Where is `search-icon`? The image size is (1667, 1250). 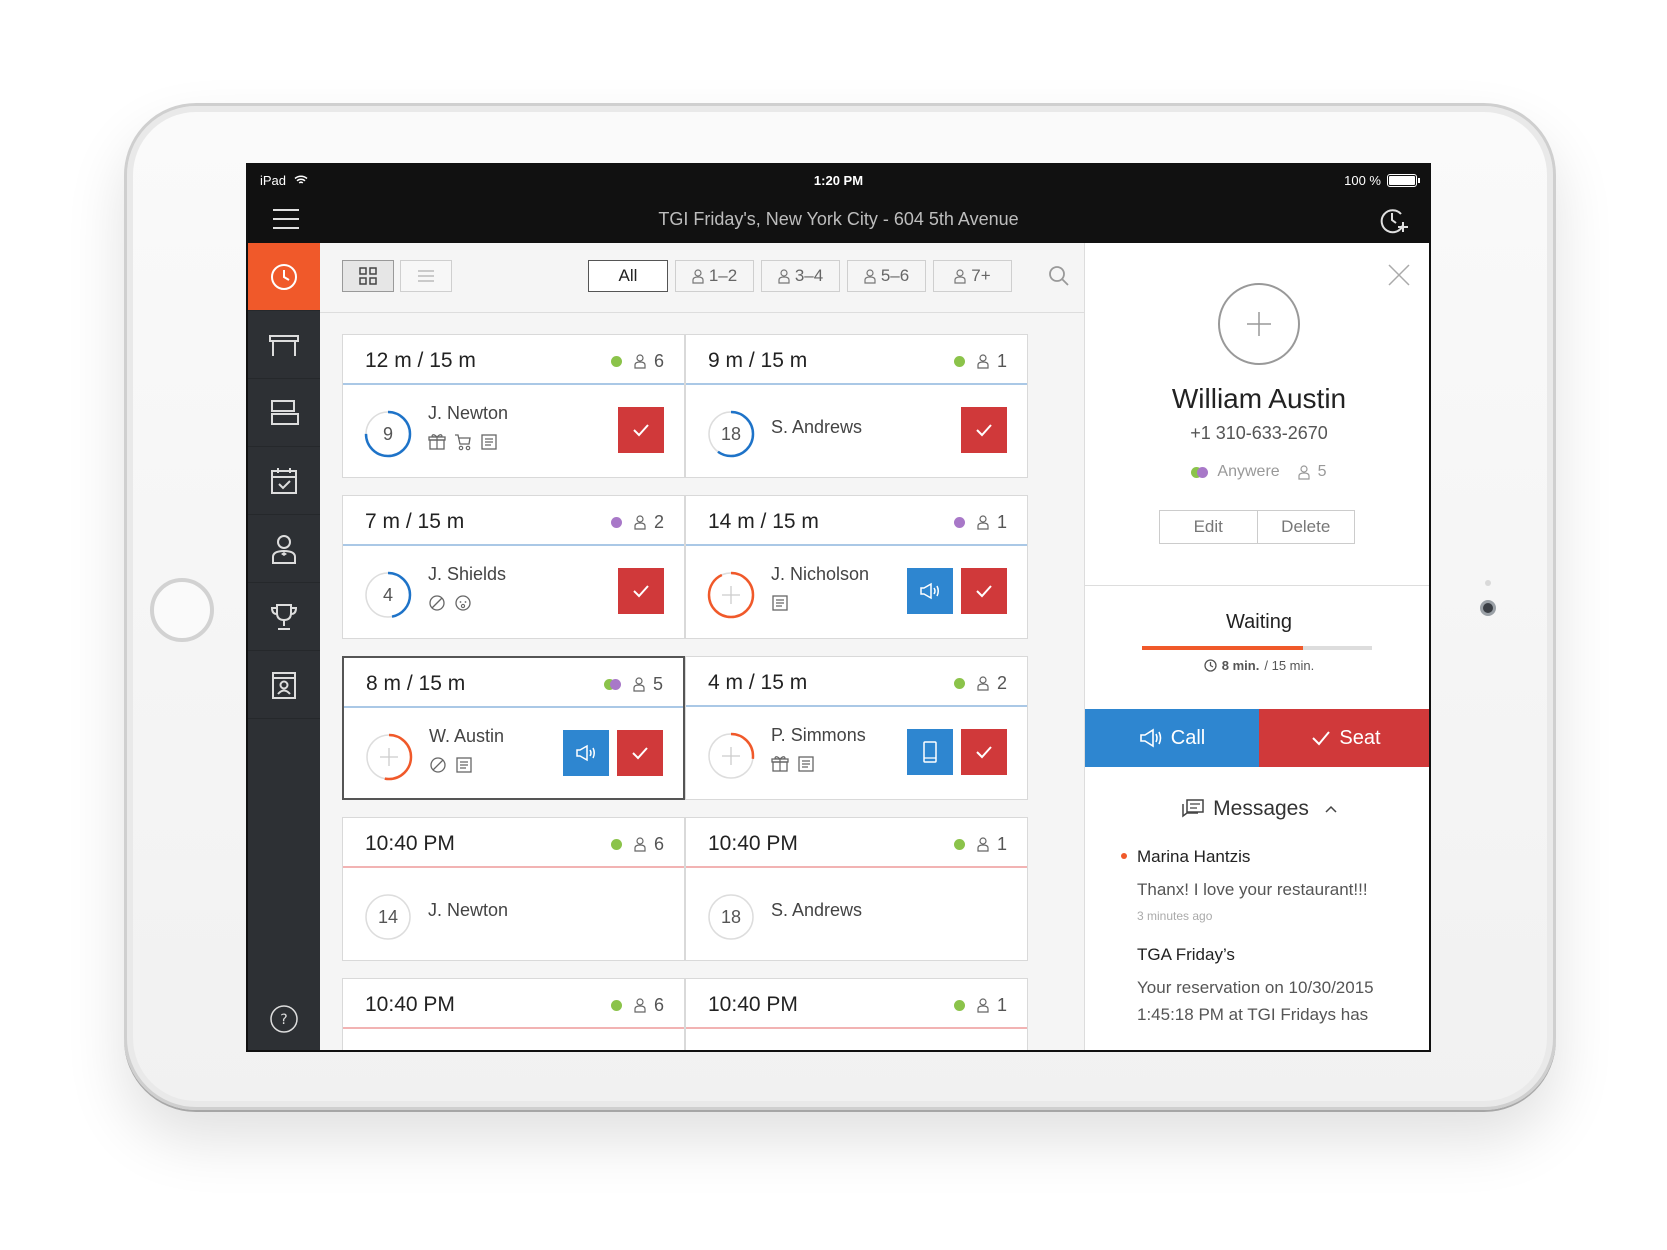
search-icon is located at coordinates (1059, 276).